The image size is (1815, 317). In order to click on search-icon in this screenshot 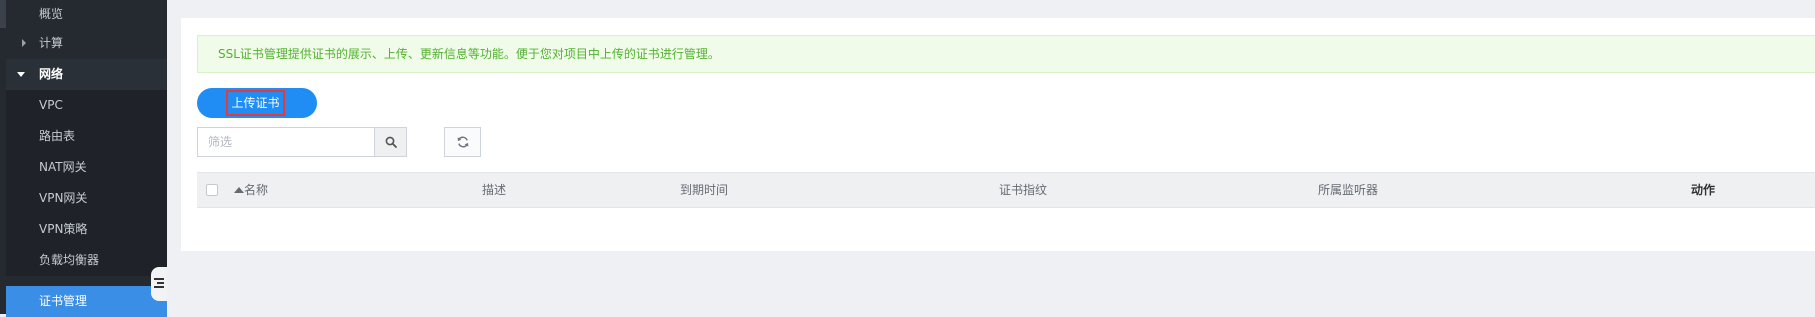, I will do `click(391, 142)`.